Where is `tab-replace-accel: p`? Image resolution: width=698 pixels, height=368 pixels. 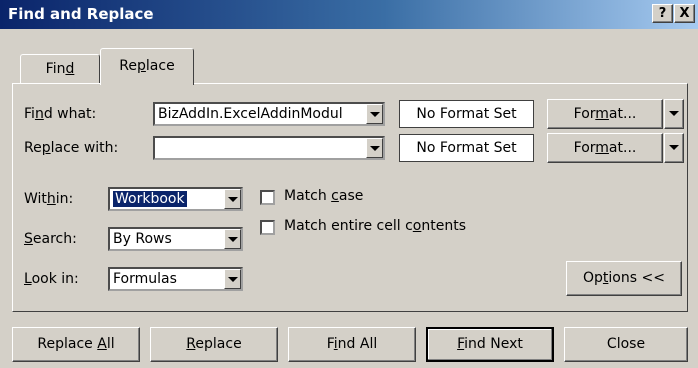 tab-replace-accel: p is located at coordinates (141, 66).